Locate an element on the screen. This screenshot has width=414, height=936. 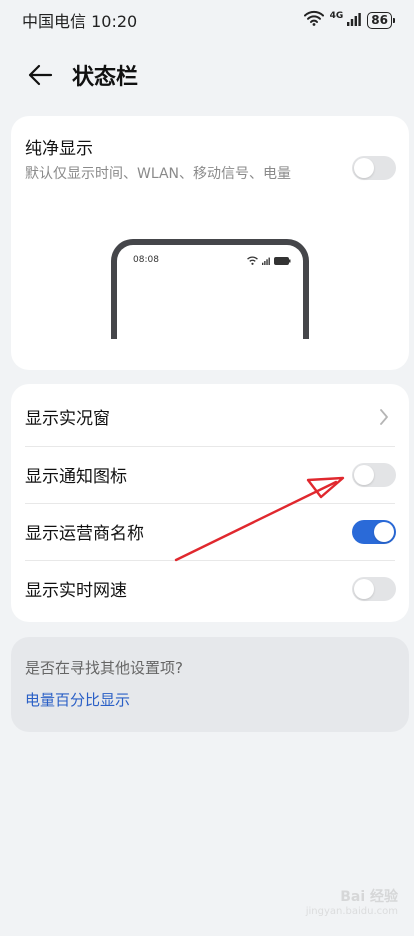
carrier-time: 中国电信 10:20 is located at coordinates (80, 21).